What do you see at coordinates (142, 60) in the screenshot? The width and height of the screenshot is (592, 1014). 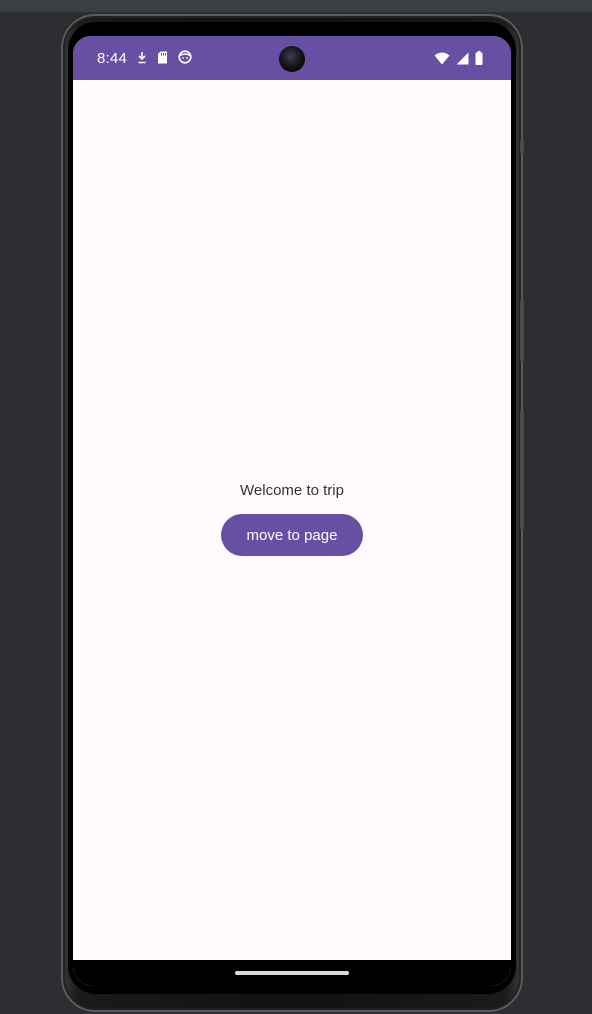 I see `download-icon` at bounding box center [142, 60].